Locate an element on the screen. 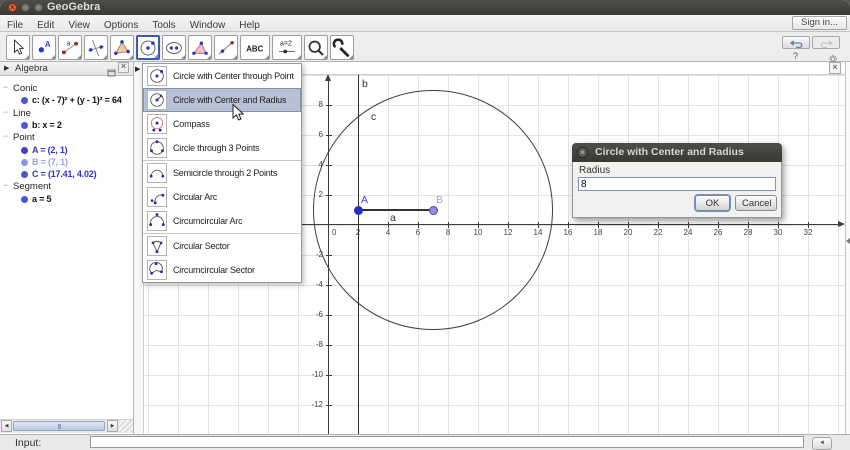  label-a: a is located at coordinates (393, 218).